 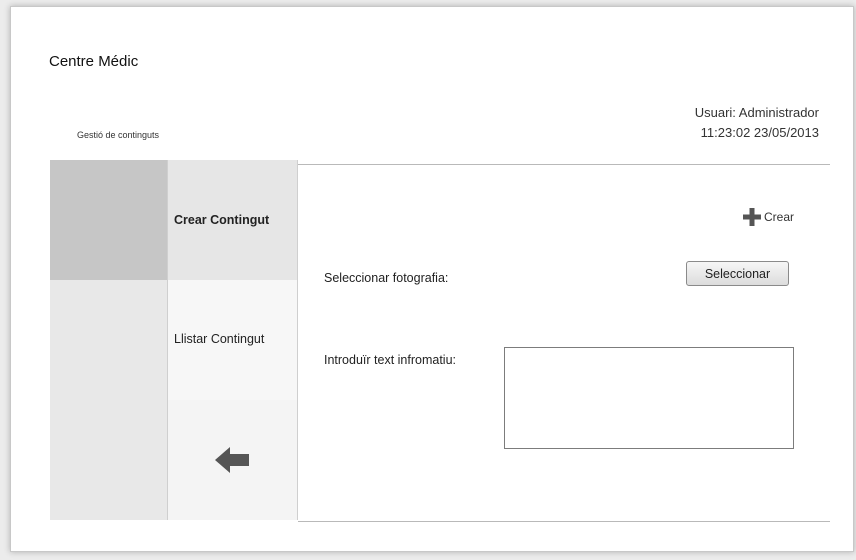 I want to click on section-subtitle: Gestió de continguts, so click(x=118, y=135).